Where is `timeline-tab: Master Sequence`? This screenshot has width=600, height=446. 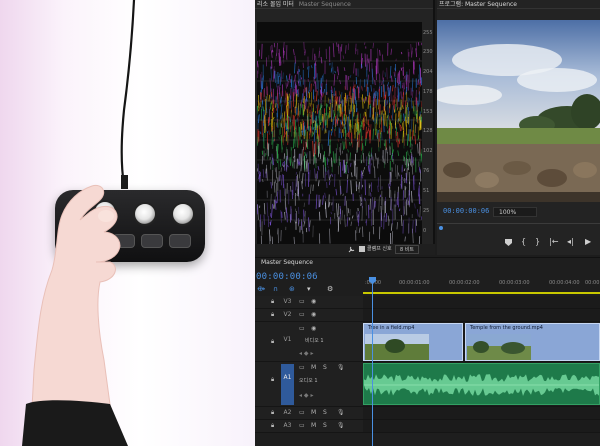
timeline-tab: Master Sequence is located at coordinates (287, 262).